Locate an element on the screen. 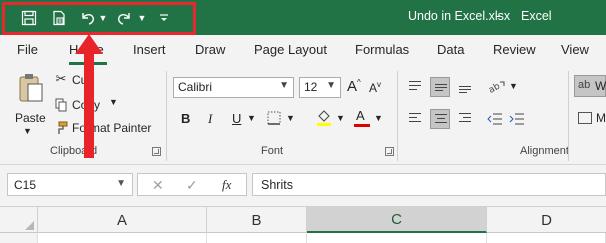 The height and width of the screenshot is (243, 606). merge-center-button: M is located at coordinates (591, 119).